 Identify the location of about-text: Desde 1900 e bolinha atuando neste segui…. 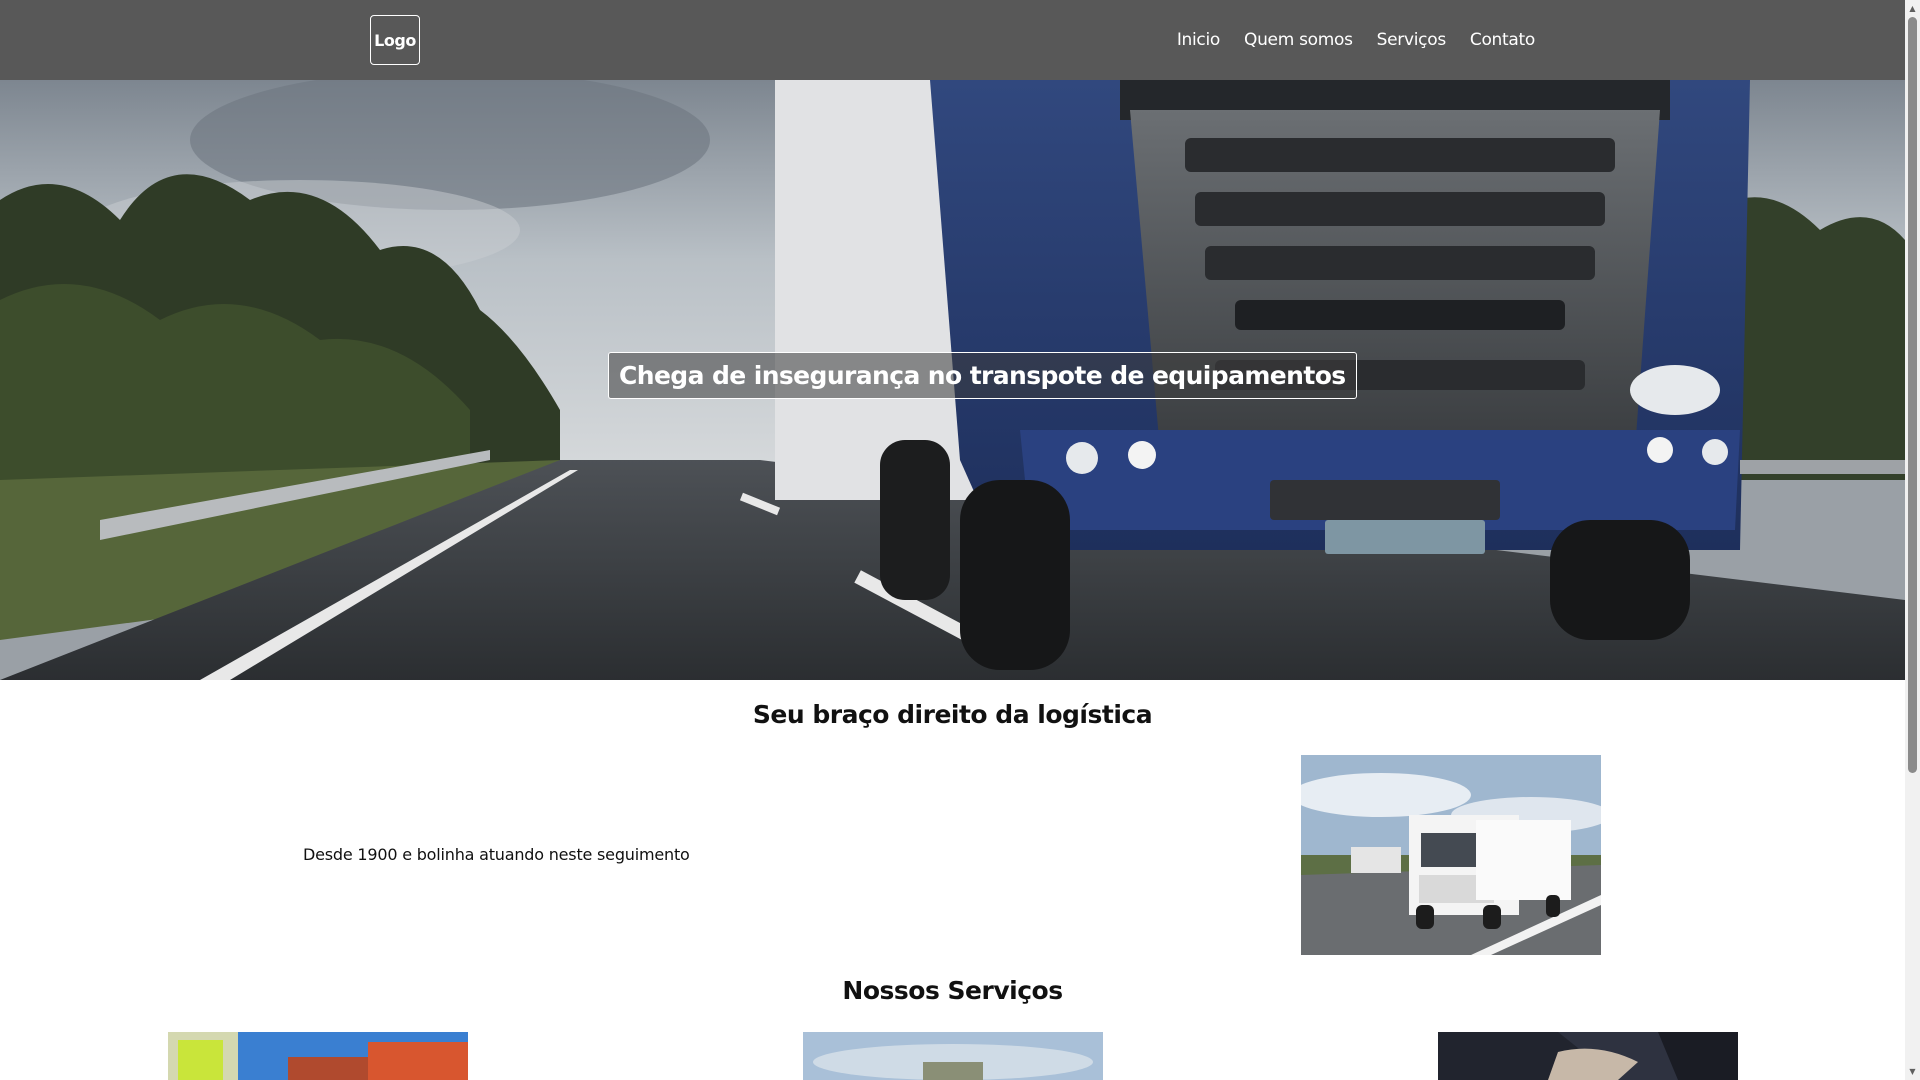
(496, 854).